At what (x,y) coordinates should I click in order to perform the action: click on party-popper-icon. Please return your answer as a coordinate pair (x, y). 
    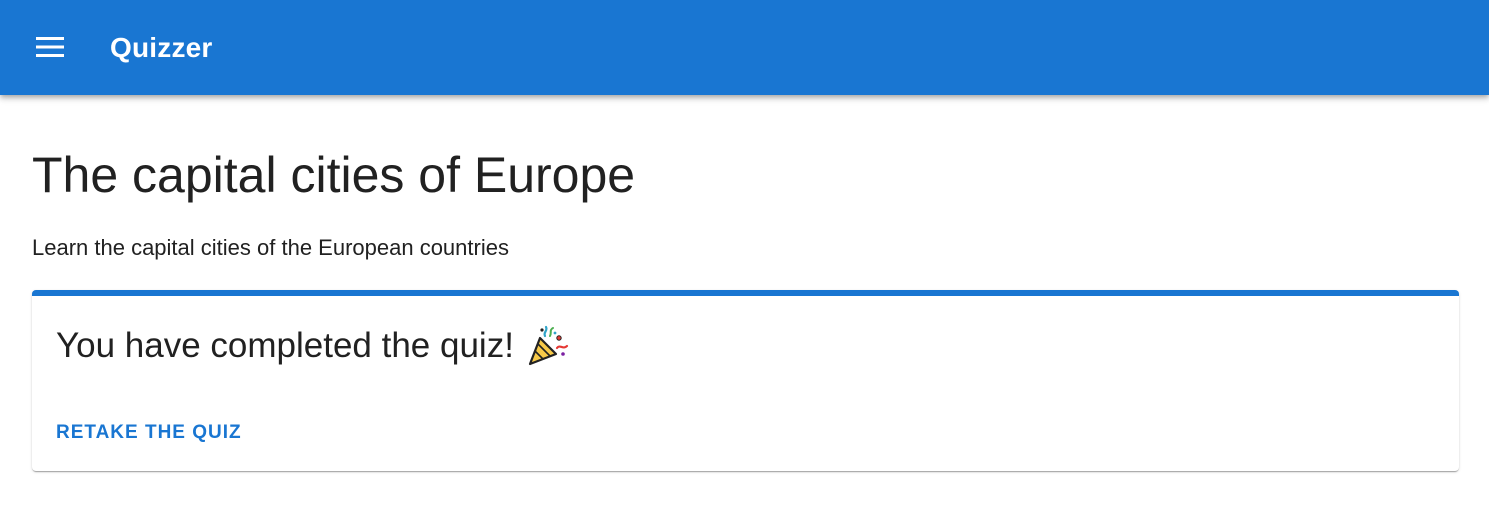
    Looking at the image, I should click on (548, 346).